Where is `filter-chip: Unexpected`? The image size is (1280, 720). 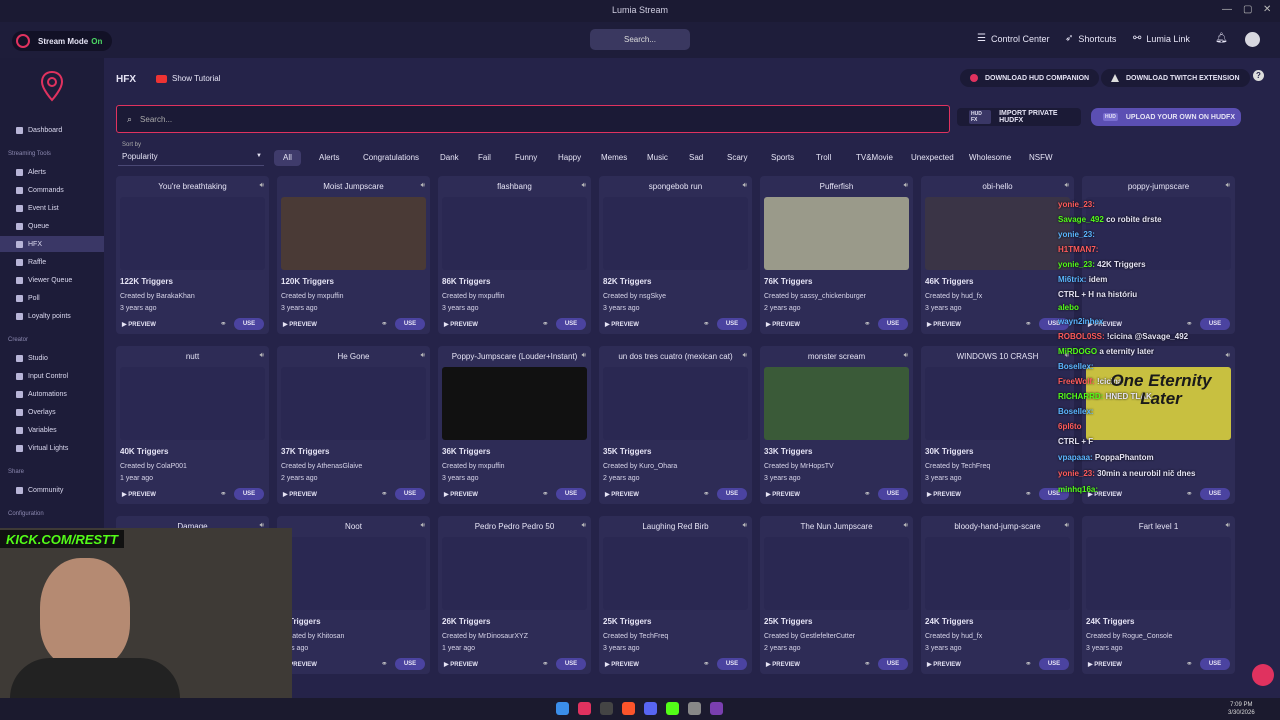
filter-chip: Unexpected is located at coordinates (932, 158).